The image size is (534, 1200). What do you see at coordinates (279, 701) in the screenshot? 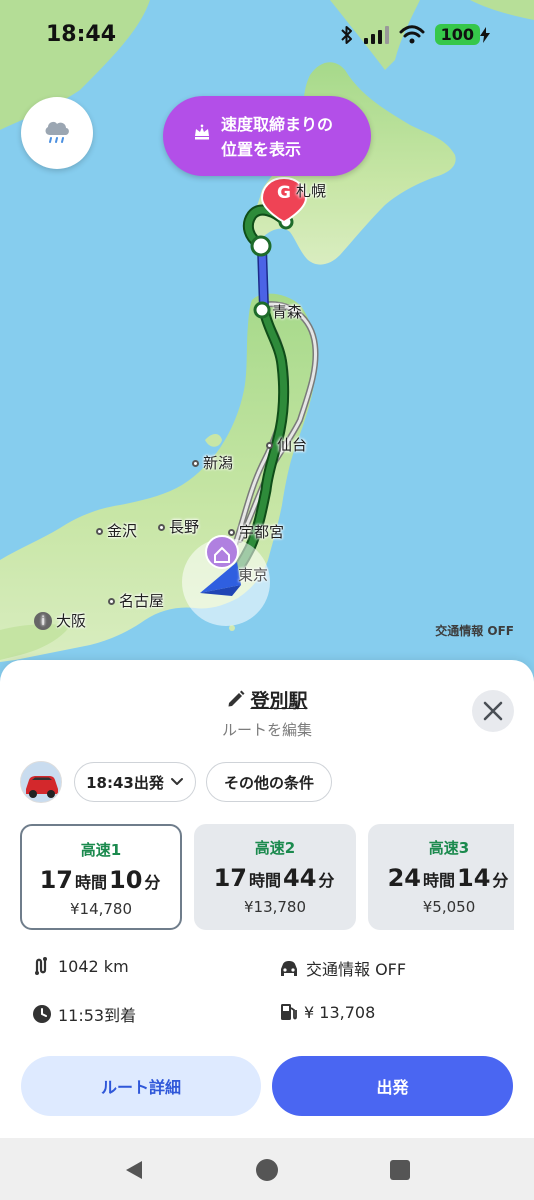
I see `destination-name: 登別駅` at bounding box center [279, 701].